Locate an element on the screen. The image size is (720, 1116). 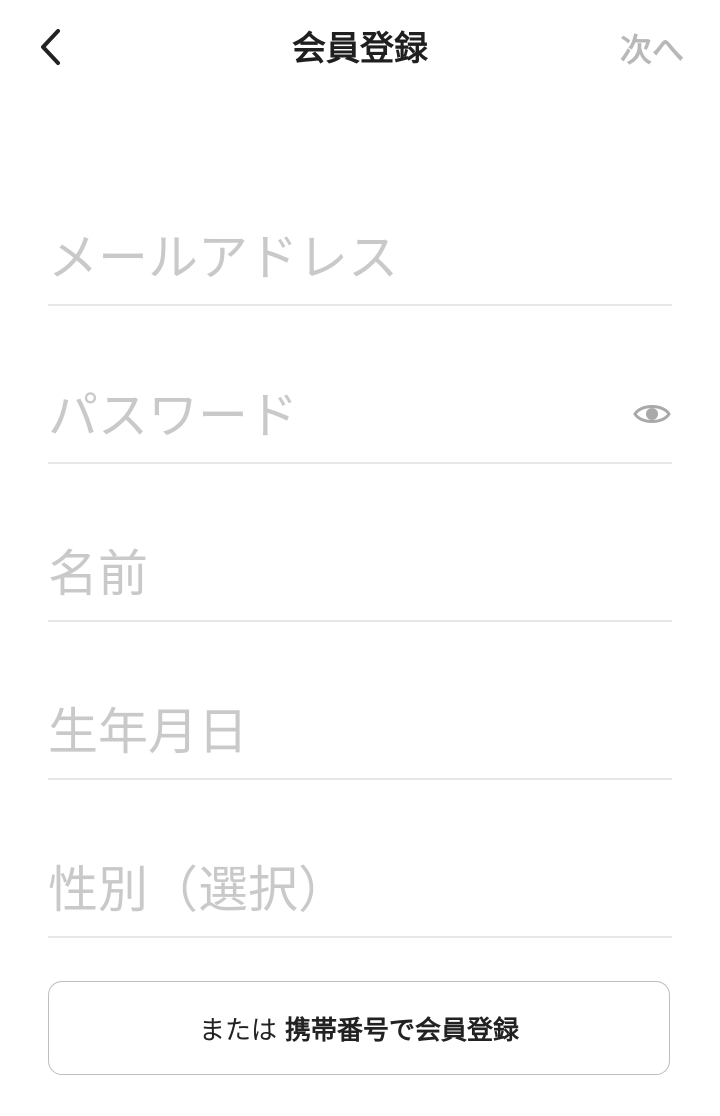
gender-field-row: 性別（選択） is located at coordinates (360, 891).